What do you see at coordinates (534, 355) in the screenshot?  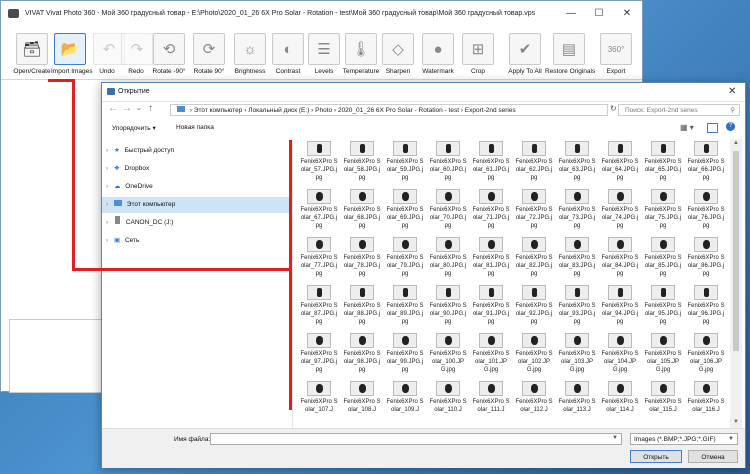 I see `file-item: Fenix6XPro Solar_102.JPG.jpg` at bounding box center [534, 355].